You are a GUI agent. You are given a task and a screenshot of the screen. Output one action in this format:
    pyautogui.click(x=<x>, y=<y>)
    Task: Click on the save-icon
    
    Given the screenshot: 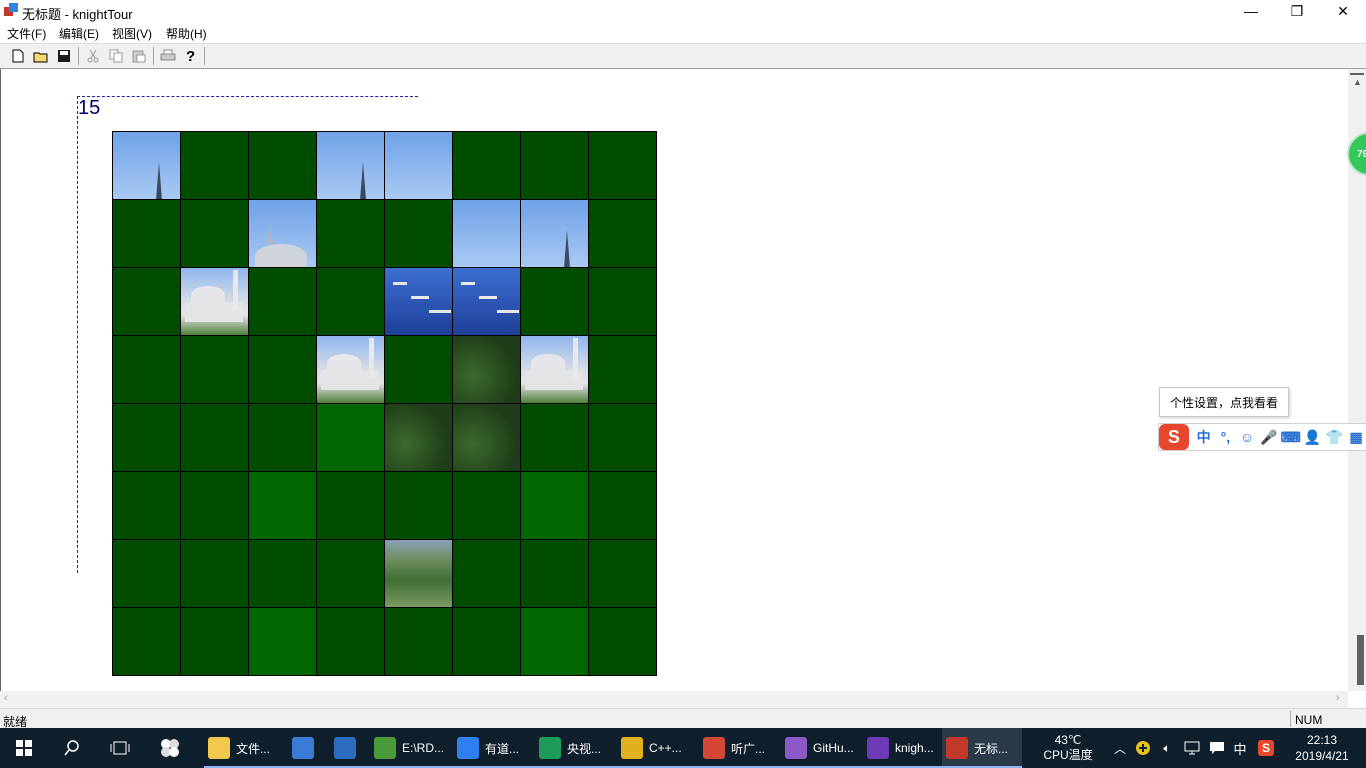 What is the action you would take?
    pyautogui.click(x=64, y=56)
    